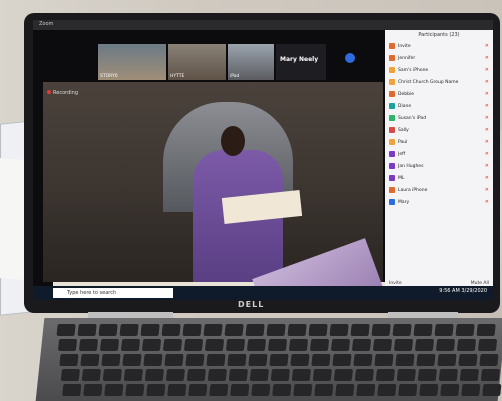  I want to click on participant-row: Sam's iPhone ✕, so click(439, 70).